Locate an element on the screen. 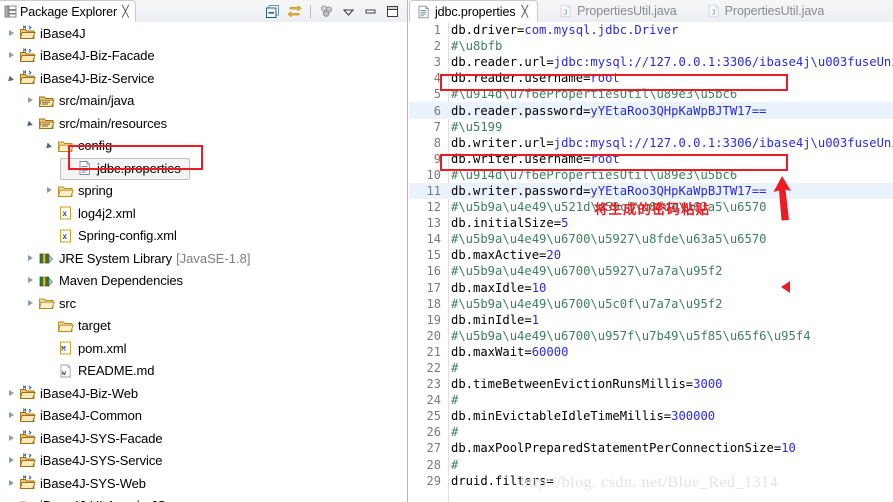  tree-item-config: config is located at coordinates (203, 146).